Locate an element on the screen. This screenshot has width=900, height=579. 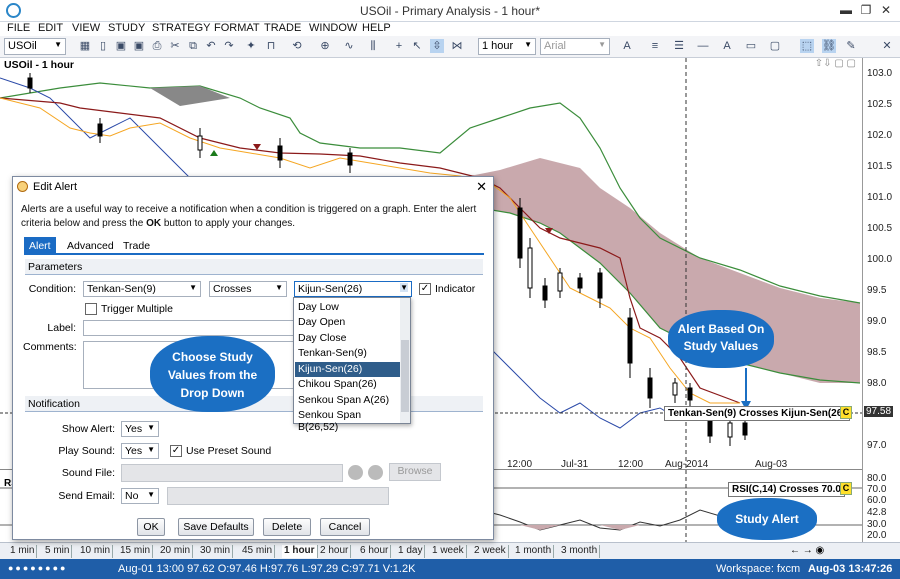
tab-45min: 45 min is located at coordinates (258, 551).